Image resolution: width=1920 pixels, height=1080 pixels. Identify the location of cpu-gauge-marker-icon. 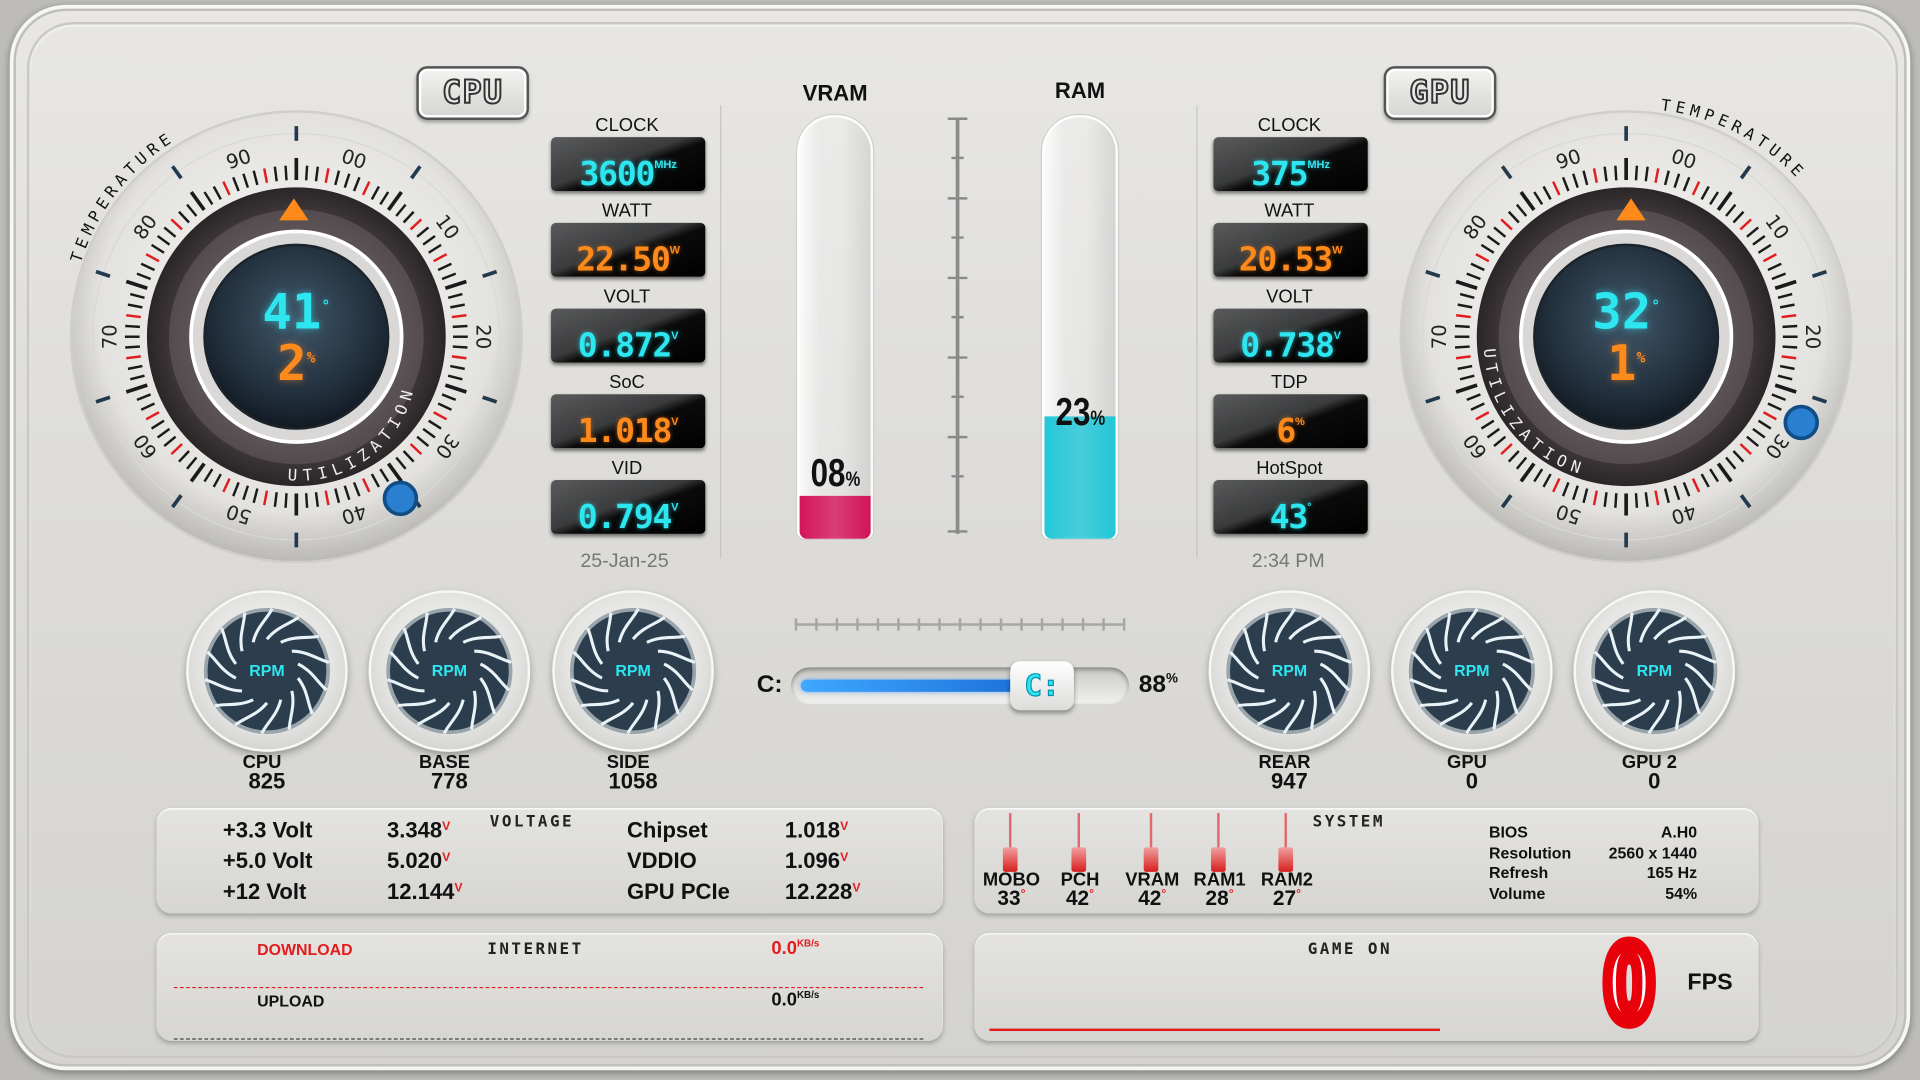
(400, 498).